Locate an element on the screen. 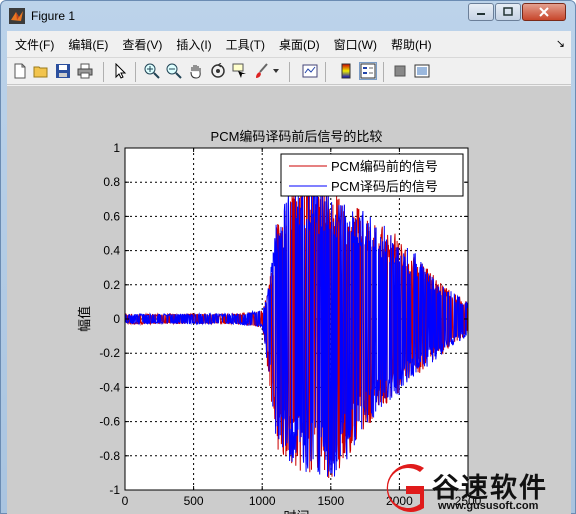 This screenshot has width=576, height=514. brush-button is located at coordinates (262, 71).